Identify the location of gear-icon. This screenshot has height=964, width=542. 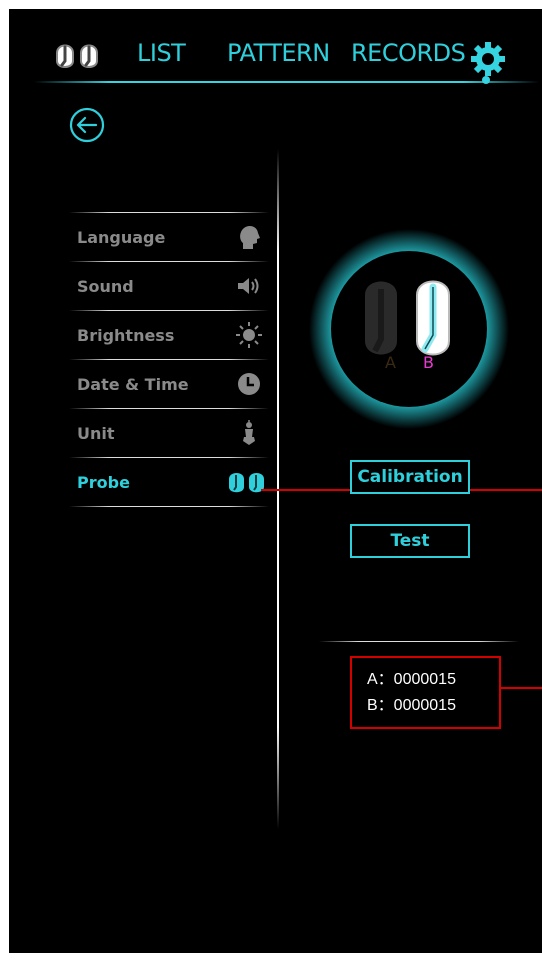
(488, 59).